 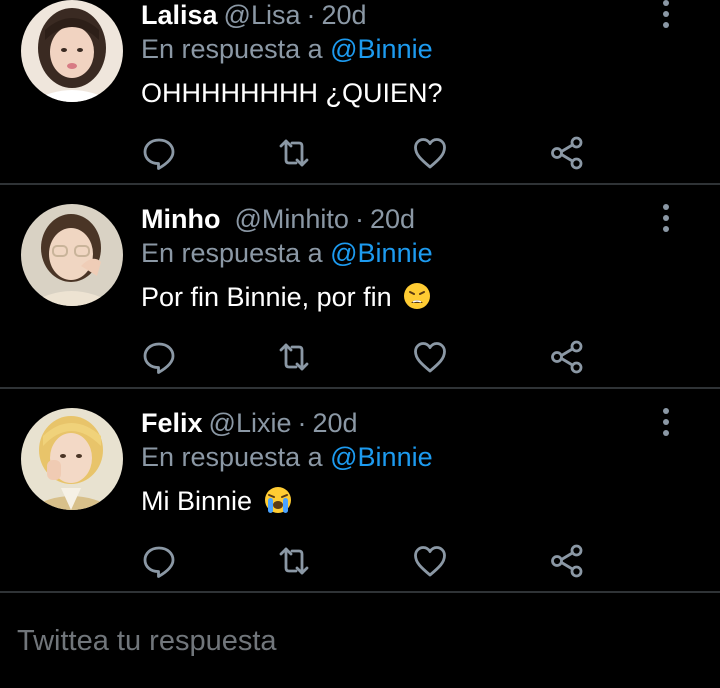 I want to click on weary-face-emoji, so click(x=417, y=296).